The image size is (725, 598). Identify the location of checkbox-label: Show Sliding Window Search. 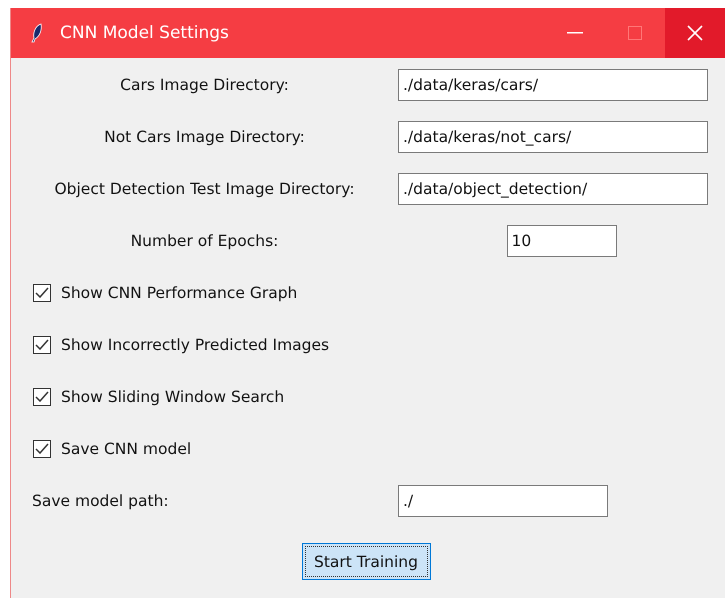
(172, 397).